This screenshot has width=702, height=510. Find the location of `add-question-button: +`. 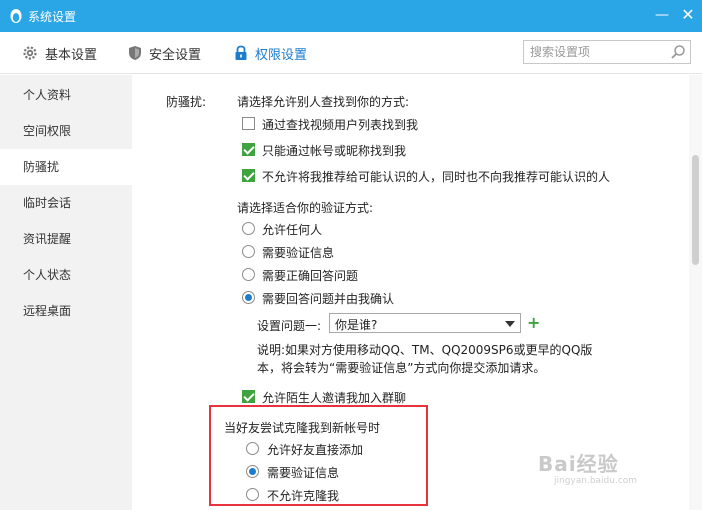

add-question-button: + is located at coordinates (533, 323).